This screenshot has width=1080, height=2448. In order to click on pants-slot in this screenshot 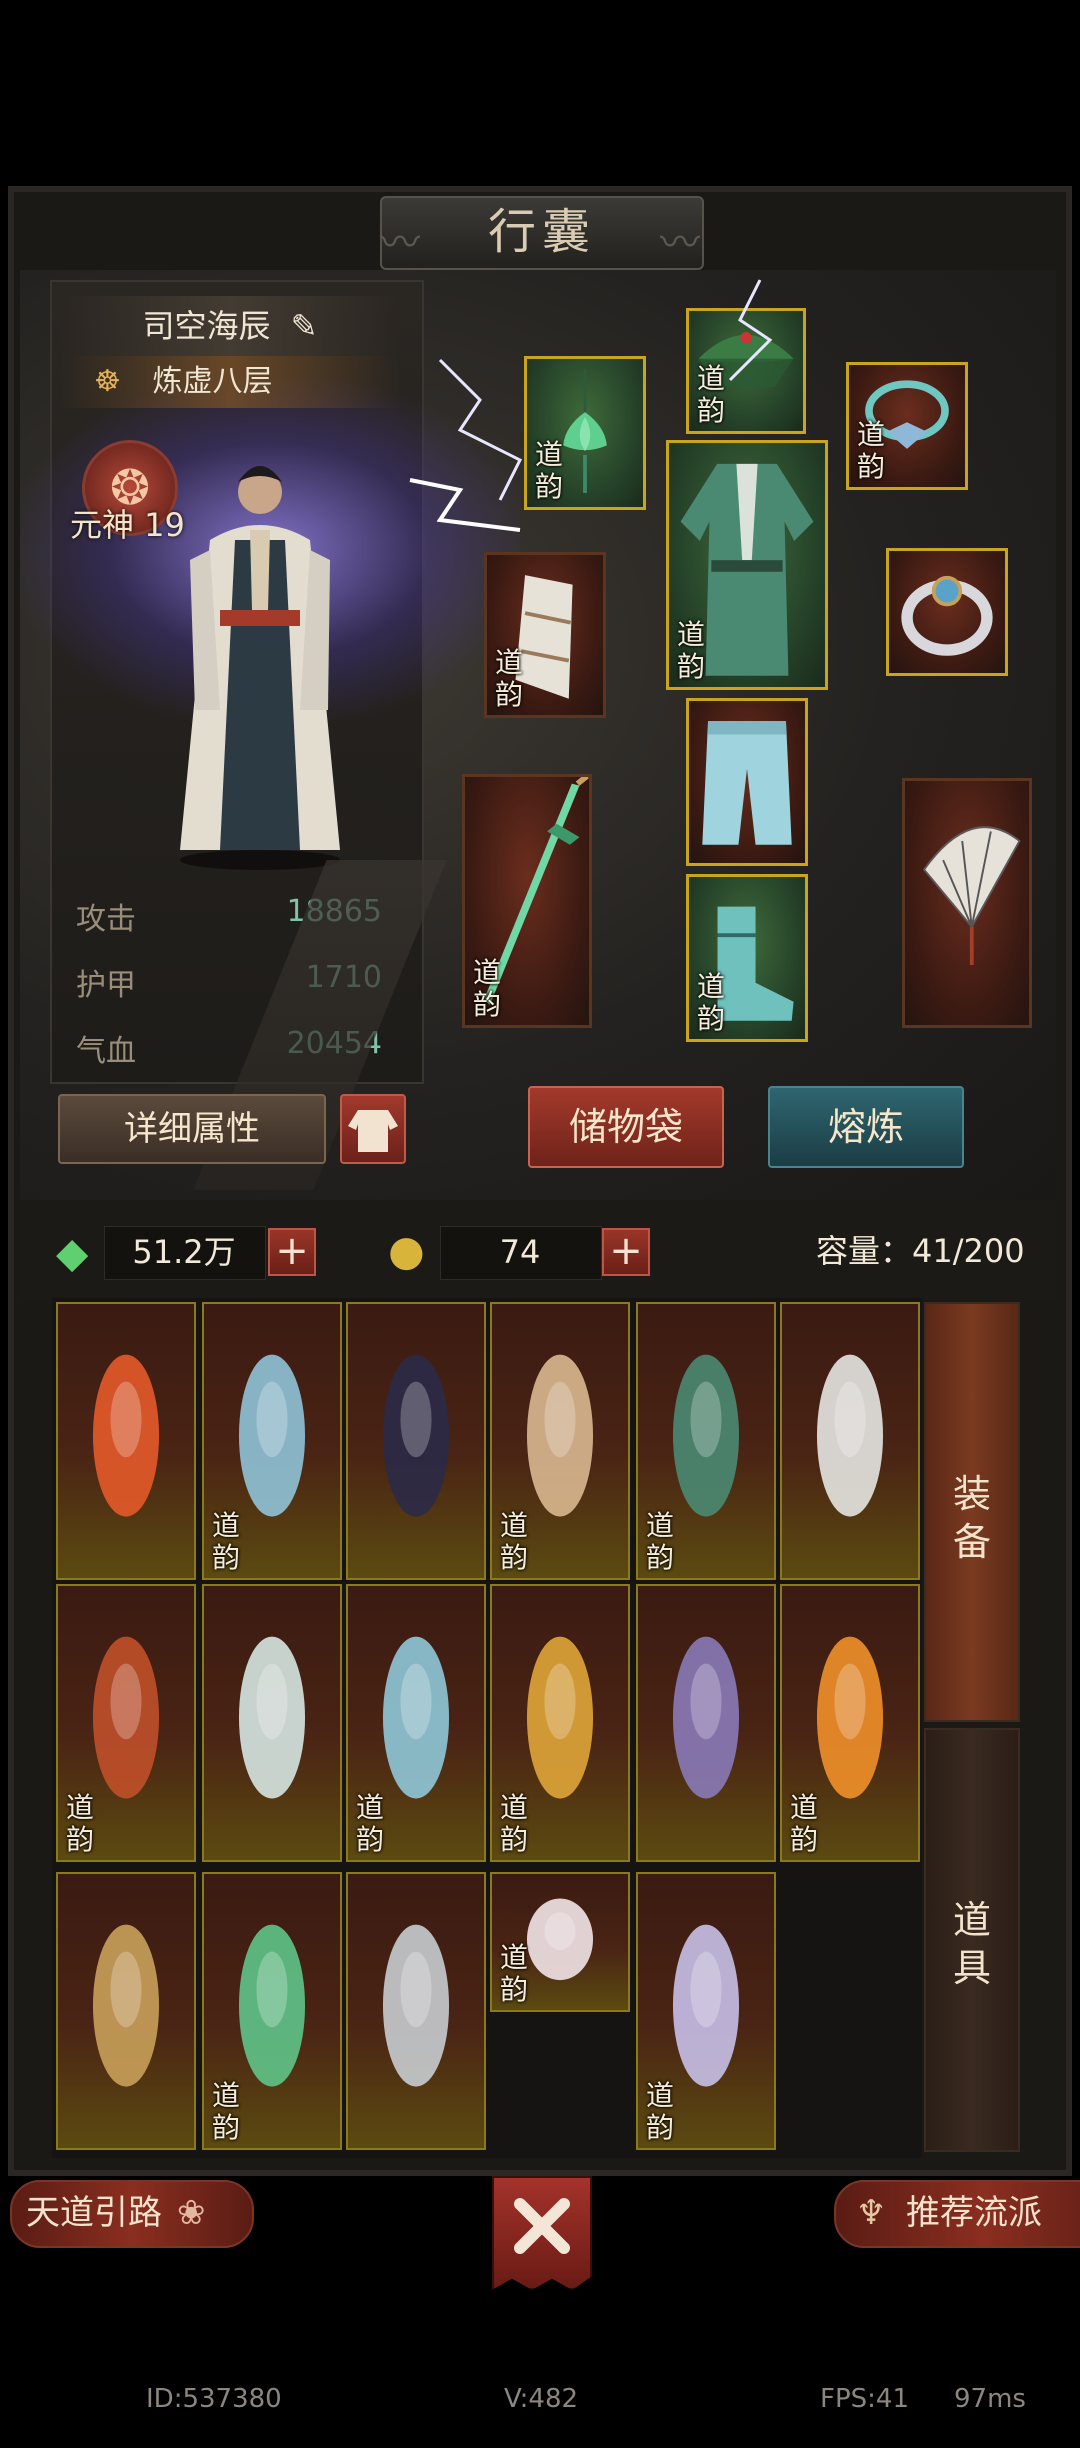, I will do `click(747, 782)`.